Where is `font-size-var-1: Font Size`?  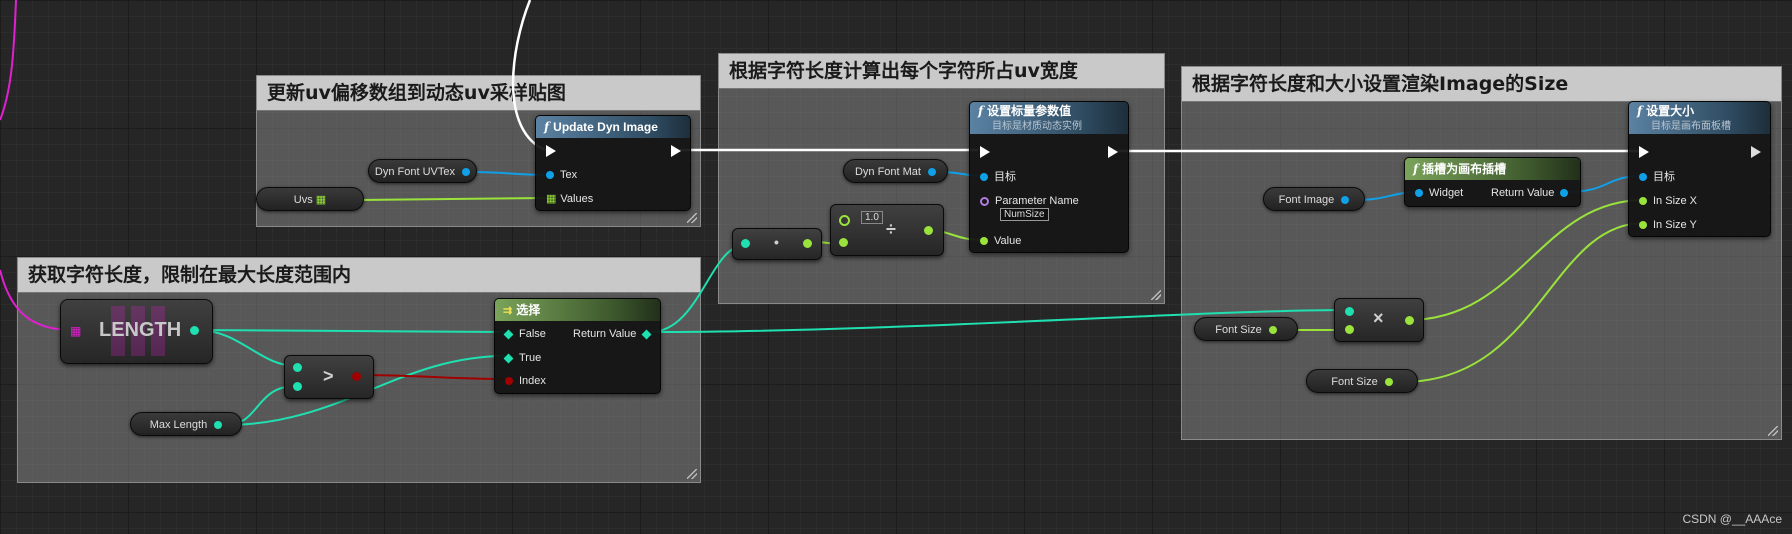
font-size-var-1: Font Size is located at coordinates (1246, 329).